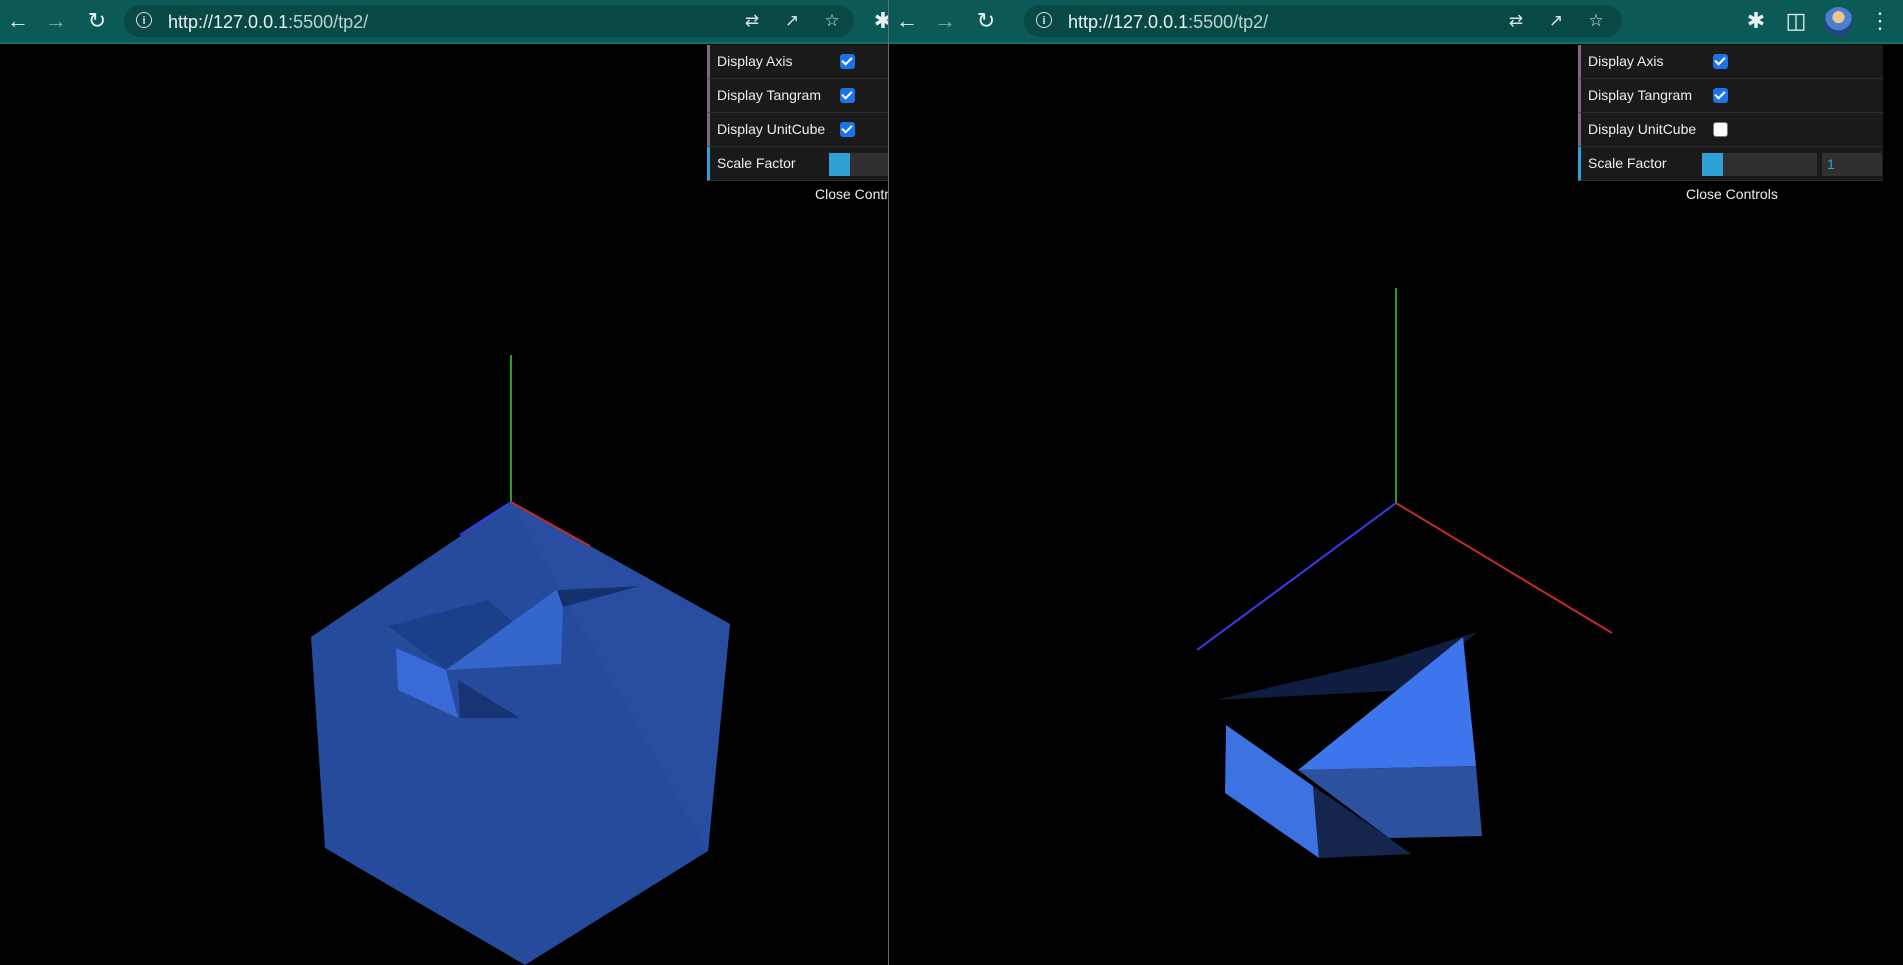 The height and width of the screenshot is (965, 1903). What do you see at coordinates (1404, 469) in the screenshot?
I see `axes-helper` at bounding box center [1404, 469].